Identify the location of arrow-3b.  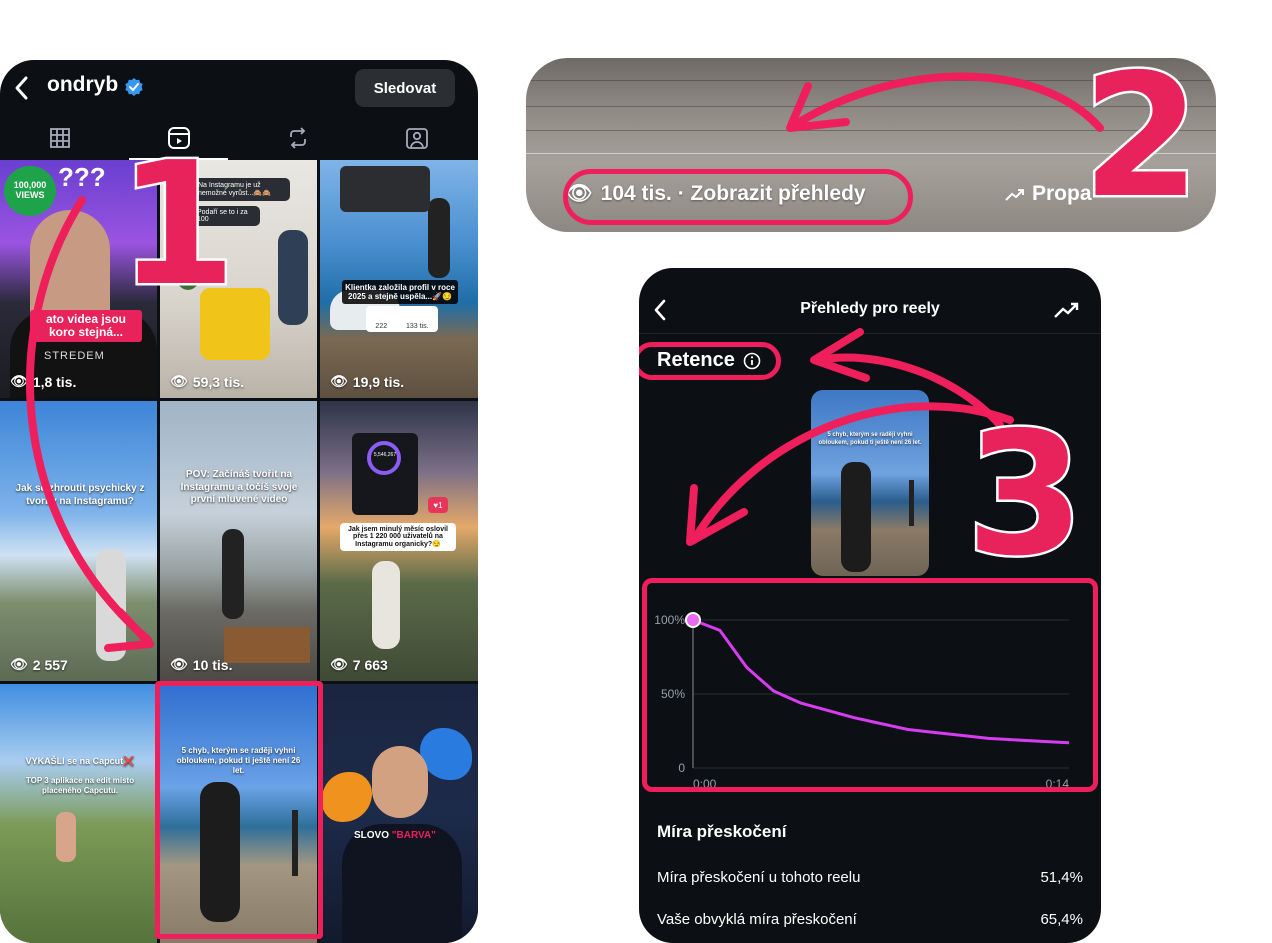
(852, 473).